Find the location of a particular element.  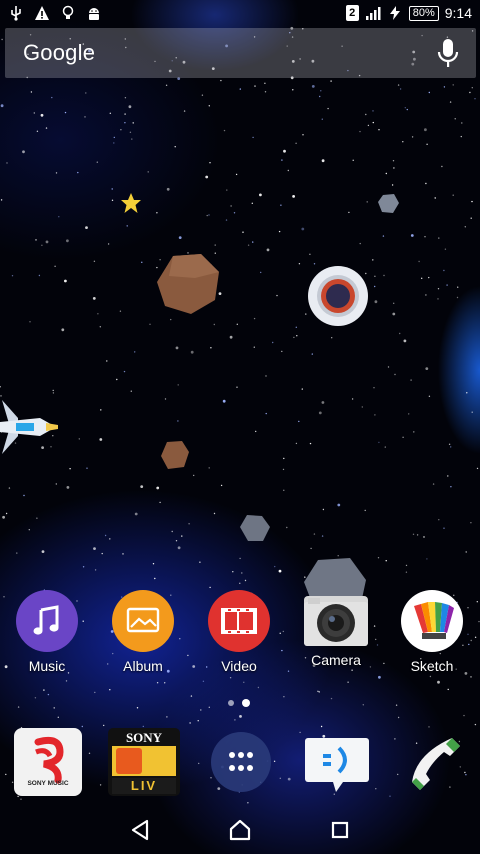

app-sketch: Sketch is located at coordinates (432, 632).